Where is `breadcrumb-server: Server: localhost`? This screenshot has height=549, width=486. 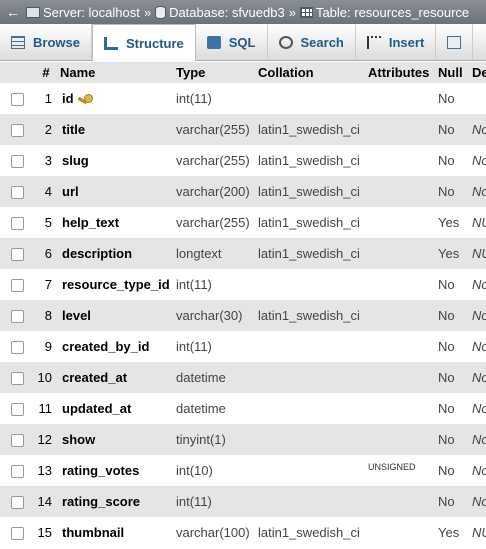
breadcrumb-server: Server: localhost is located at coordinates (83, 12).